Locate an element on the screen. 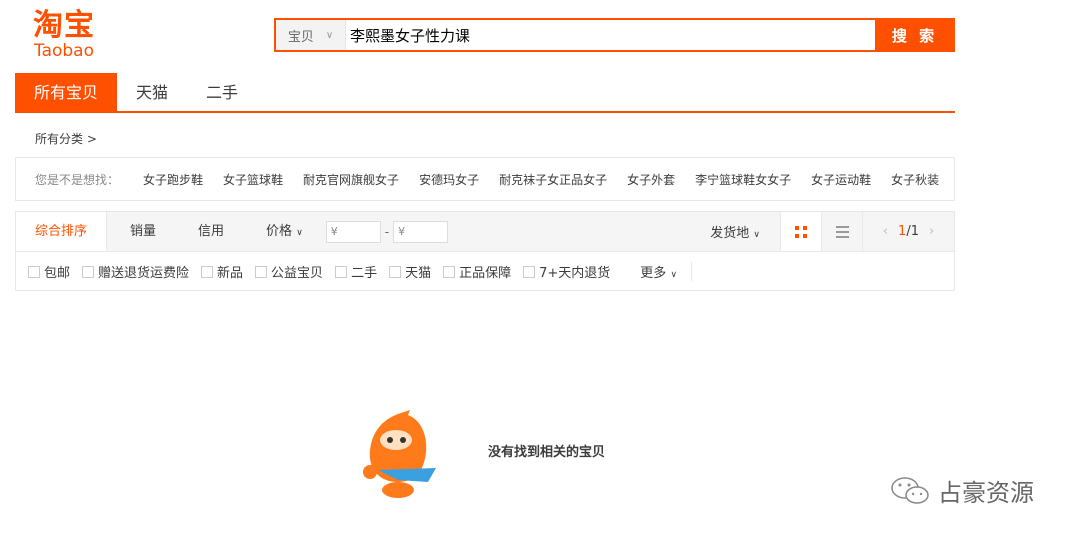 The width and height of the screenshot is (1076, 537). suggest-item: 耐克官网旗舰女子 is located at coordinates (351, 179).